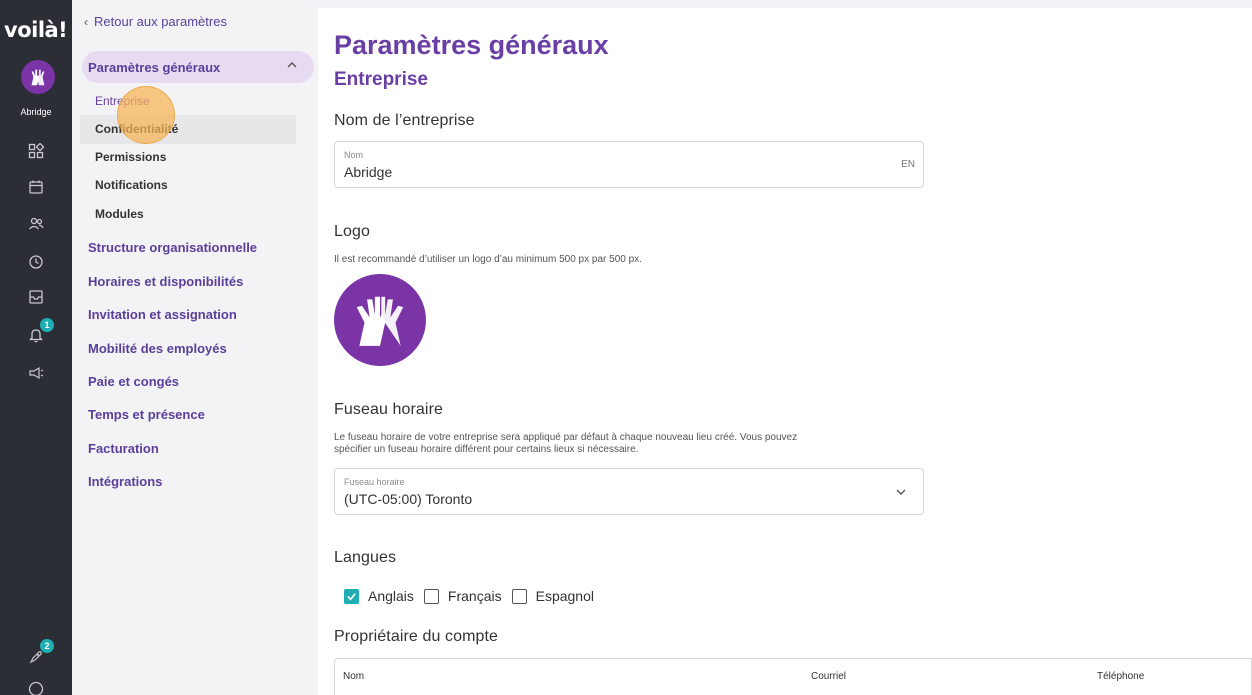 The image size is (1252, 695). I want to click on menu-item-notifications: Notifications, so click(131, 185).